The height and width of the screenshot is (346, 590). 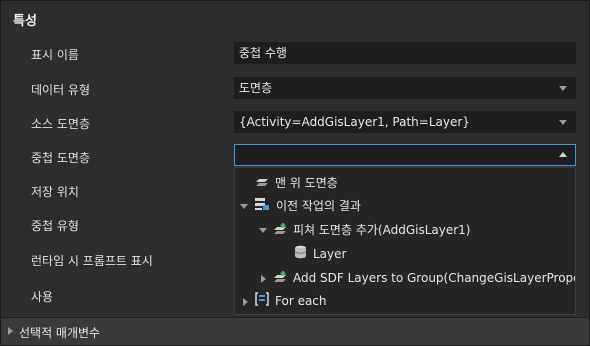 What do you see at coordinates (25, 21) in the screenshot?
I see `panel-title: 특성` at bounding box center [25, 21].